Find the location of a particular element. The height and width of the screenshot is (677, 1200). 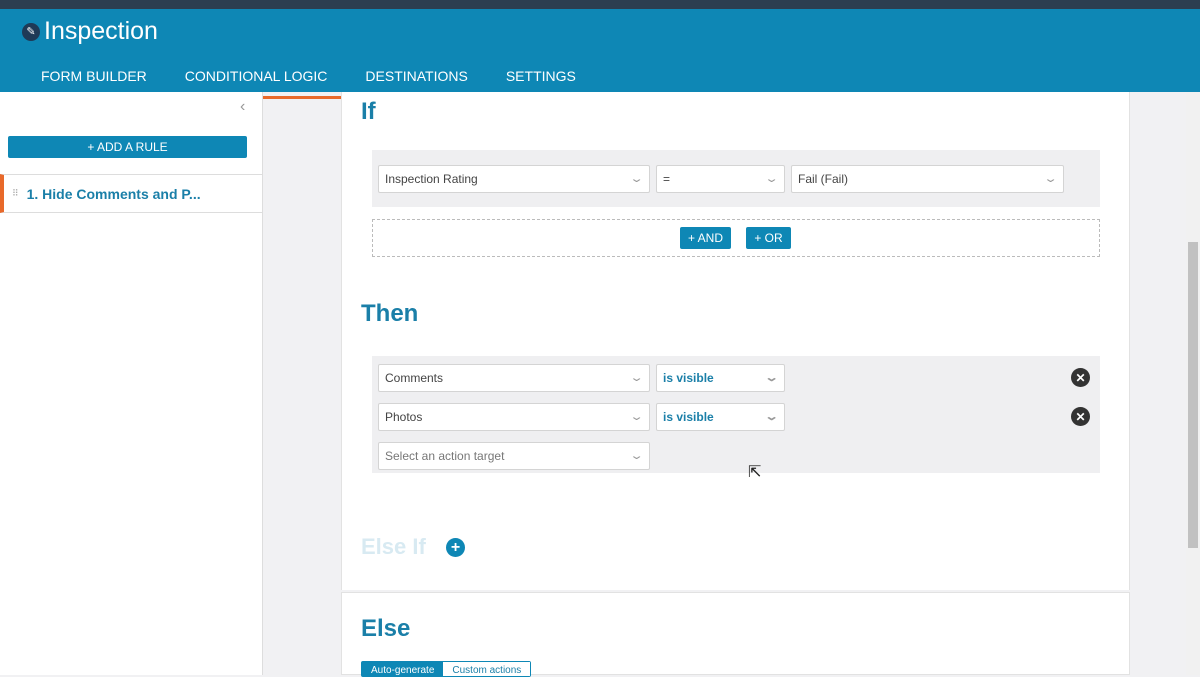

condition-value-value: Fail (Fail) is located at coordinates (823, 179).